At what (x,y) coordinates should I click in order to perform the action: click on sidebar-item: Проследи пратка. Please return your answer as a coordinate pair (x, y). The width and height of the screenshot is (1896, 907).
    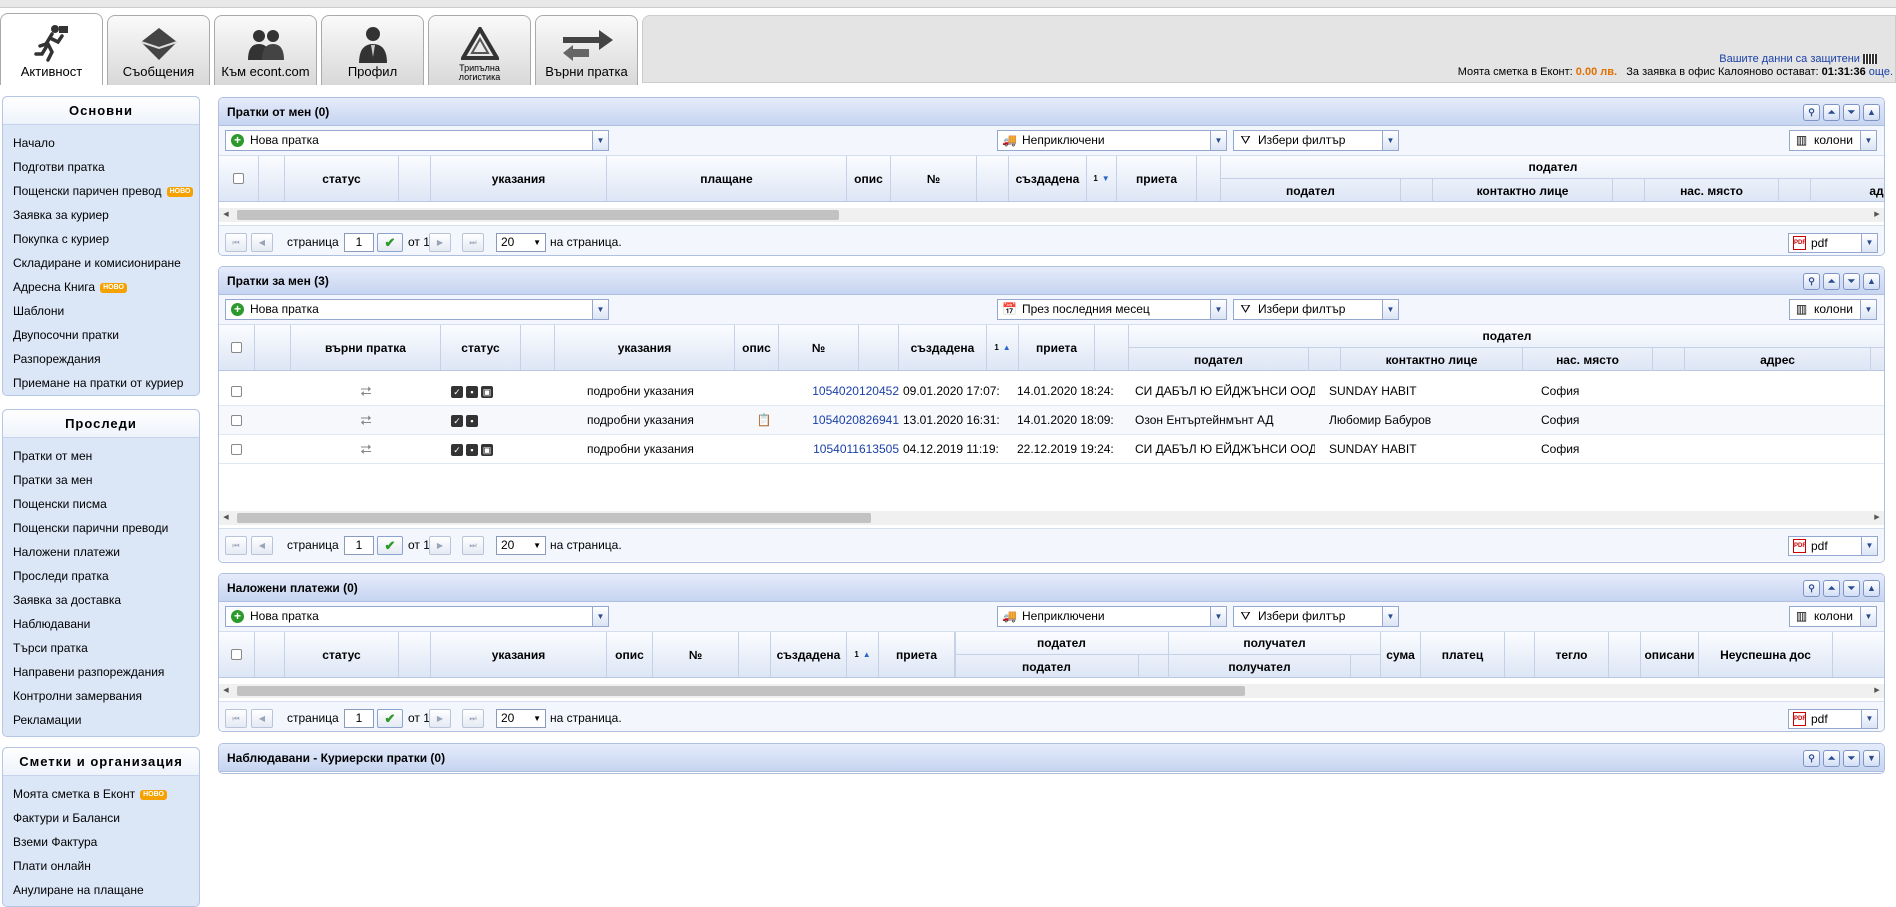
    Looking at the image, I should click on (106, 576).